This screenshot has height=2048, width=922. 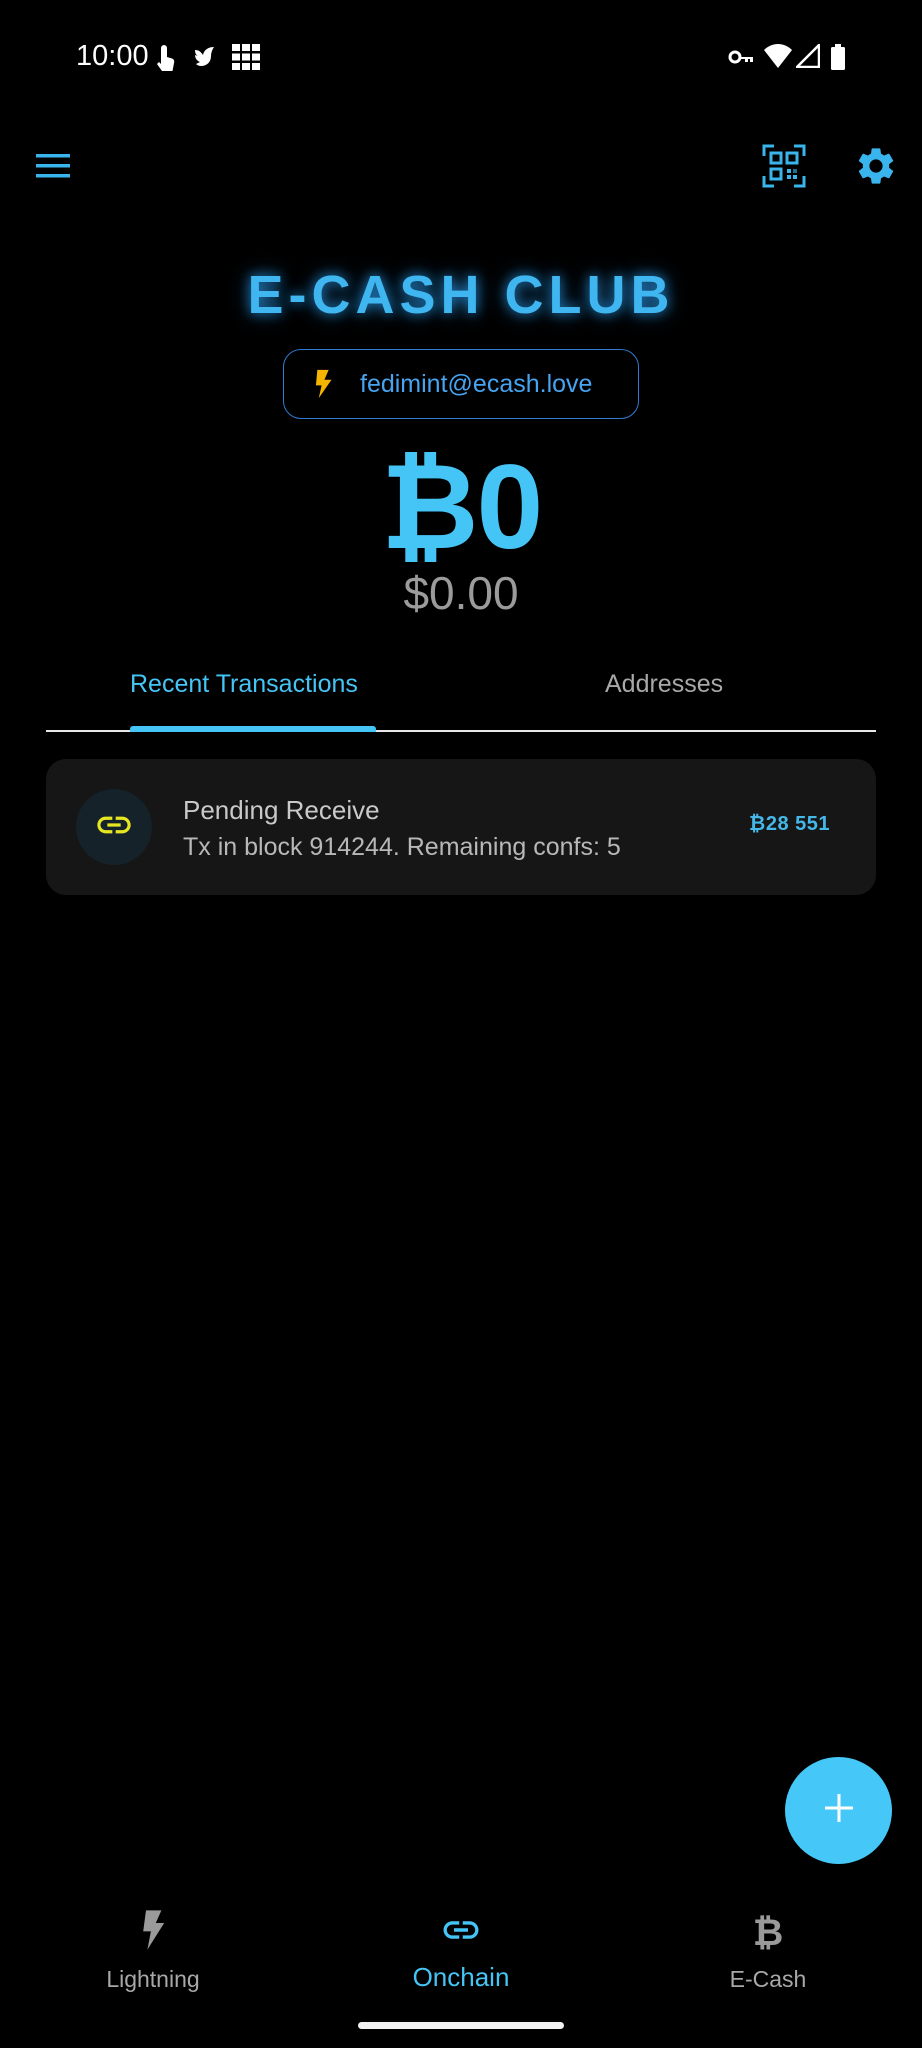 I want to click on nav-lightning: Lightning, so click(x=153, y=1936).